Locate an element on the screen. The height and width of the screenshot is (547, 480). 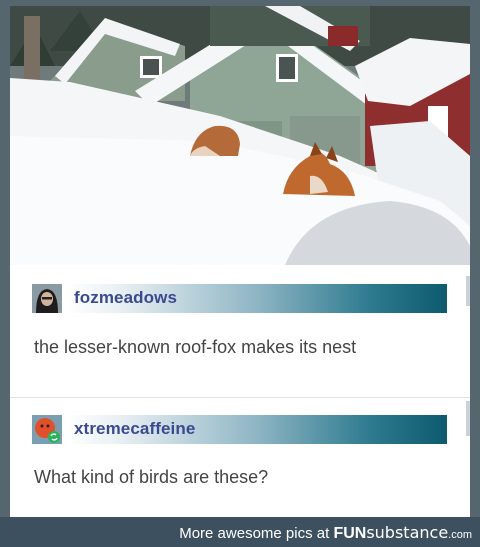
avatar-xtremecaffeine is located at coordinates (47, 429).